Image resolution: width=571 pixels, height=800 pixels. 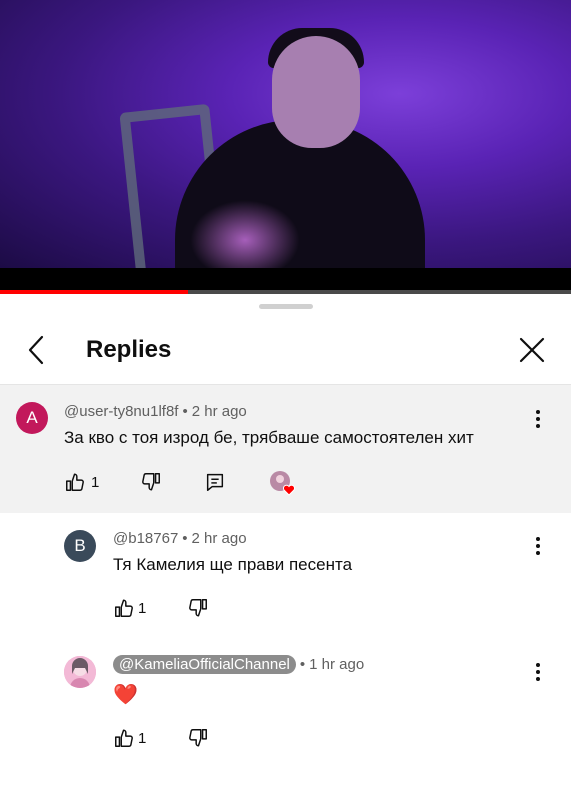 I want to click on avatar: A, so click(x=32, y=418).